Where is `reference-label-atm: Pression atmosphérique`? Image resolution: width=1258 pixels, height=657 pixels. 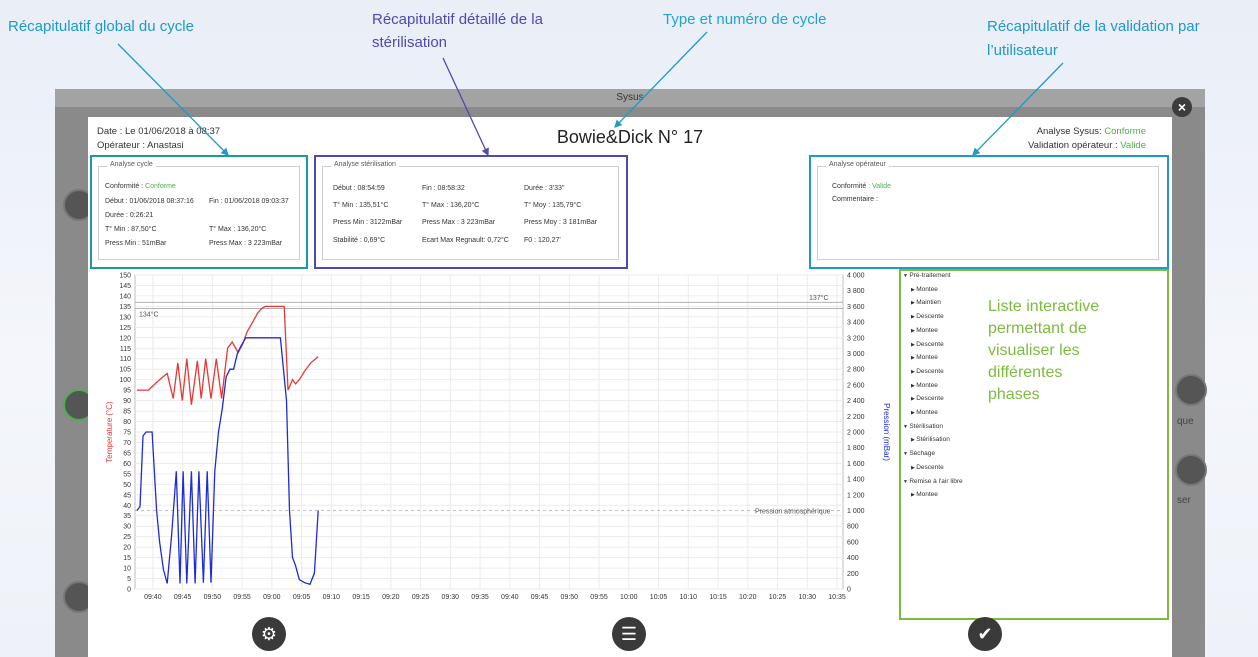
reference-label-atm: Pression atmosphérique is located at coordinates (793, 512).